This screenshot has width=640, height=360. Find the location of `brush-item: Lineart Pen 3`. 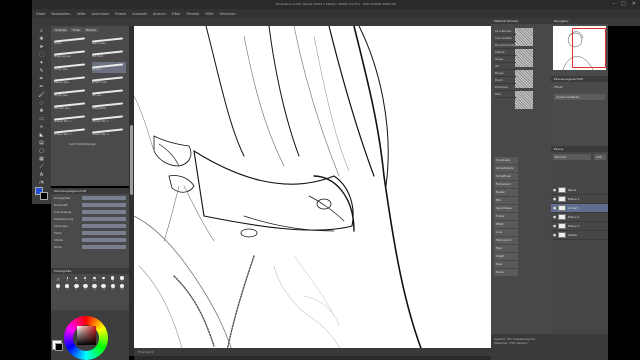

brush-item: Lineart Pen 3 is located at coordinates (71, 132).